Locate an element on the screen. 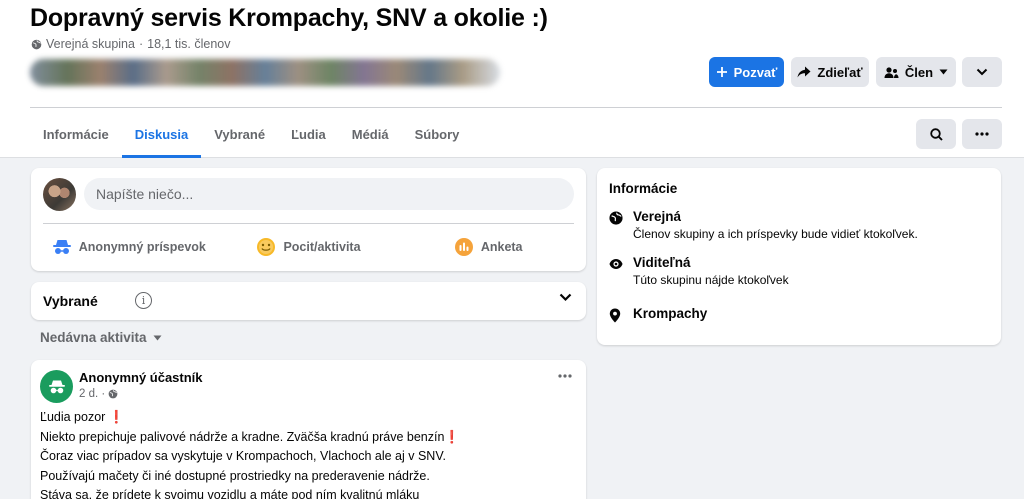 Image resolution: width=1024 pixels, height=499 pixels. feeling-activity-button: Pocit/aktivita is located at coordinates (309, 247).